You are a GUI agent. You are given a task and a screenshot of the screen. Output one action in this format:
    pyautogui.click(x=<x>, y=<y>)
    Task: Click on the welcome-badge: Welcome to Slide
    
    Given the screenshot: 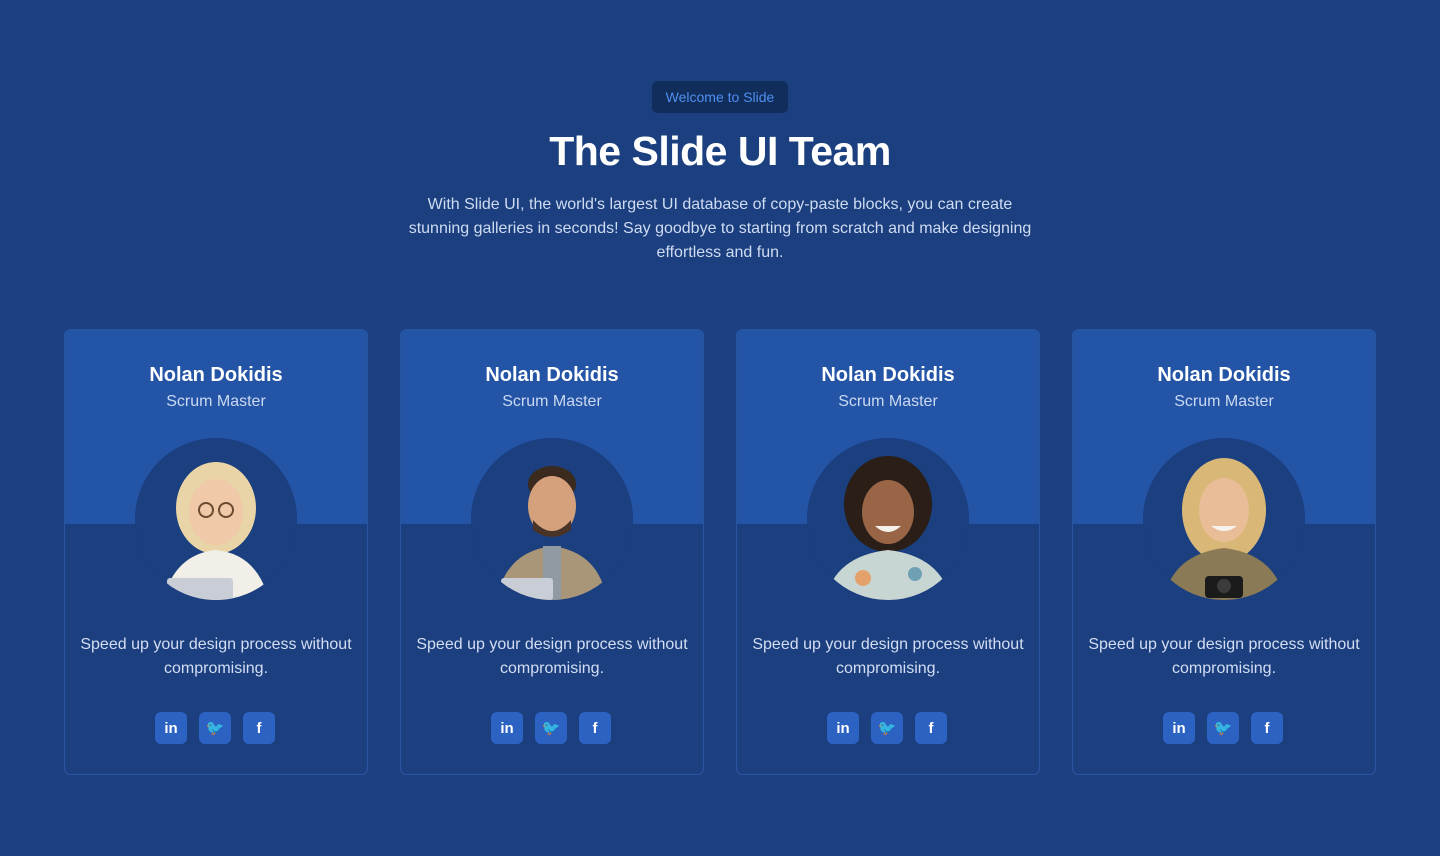 What is the action you would take?
    pyautogui.click(x=720, y=97)
    